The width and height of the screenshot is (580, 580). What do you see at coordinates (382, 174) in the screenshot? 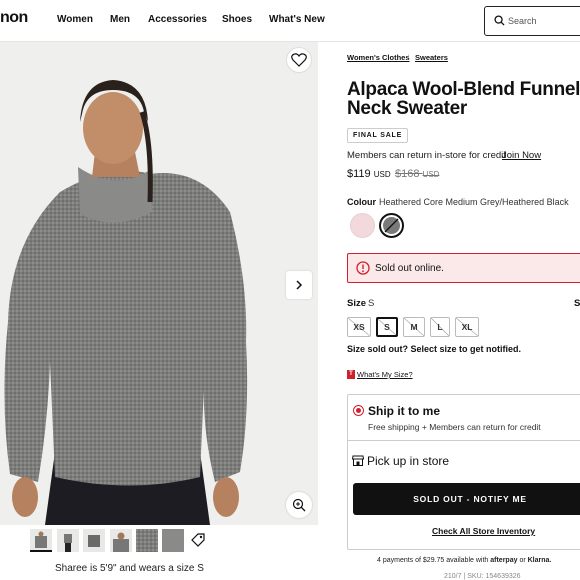
I see `sale-price-currency: USD` at bounding box center [382, 174].